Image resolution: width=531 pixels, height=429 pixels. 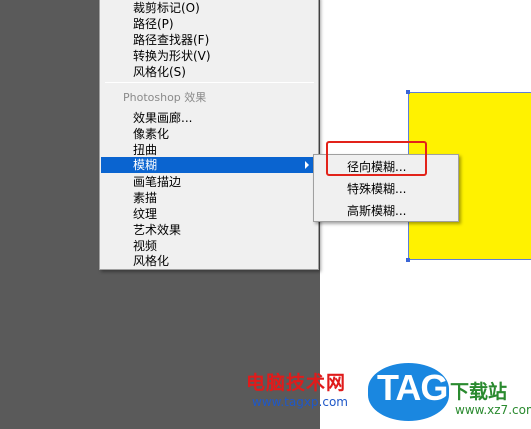 I want to click on menu-item-sketch: 素描, so click(x=209, y=198).